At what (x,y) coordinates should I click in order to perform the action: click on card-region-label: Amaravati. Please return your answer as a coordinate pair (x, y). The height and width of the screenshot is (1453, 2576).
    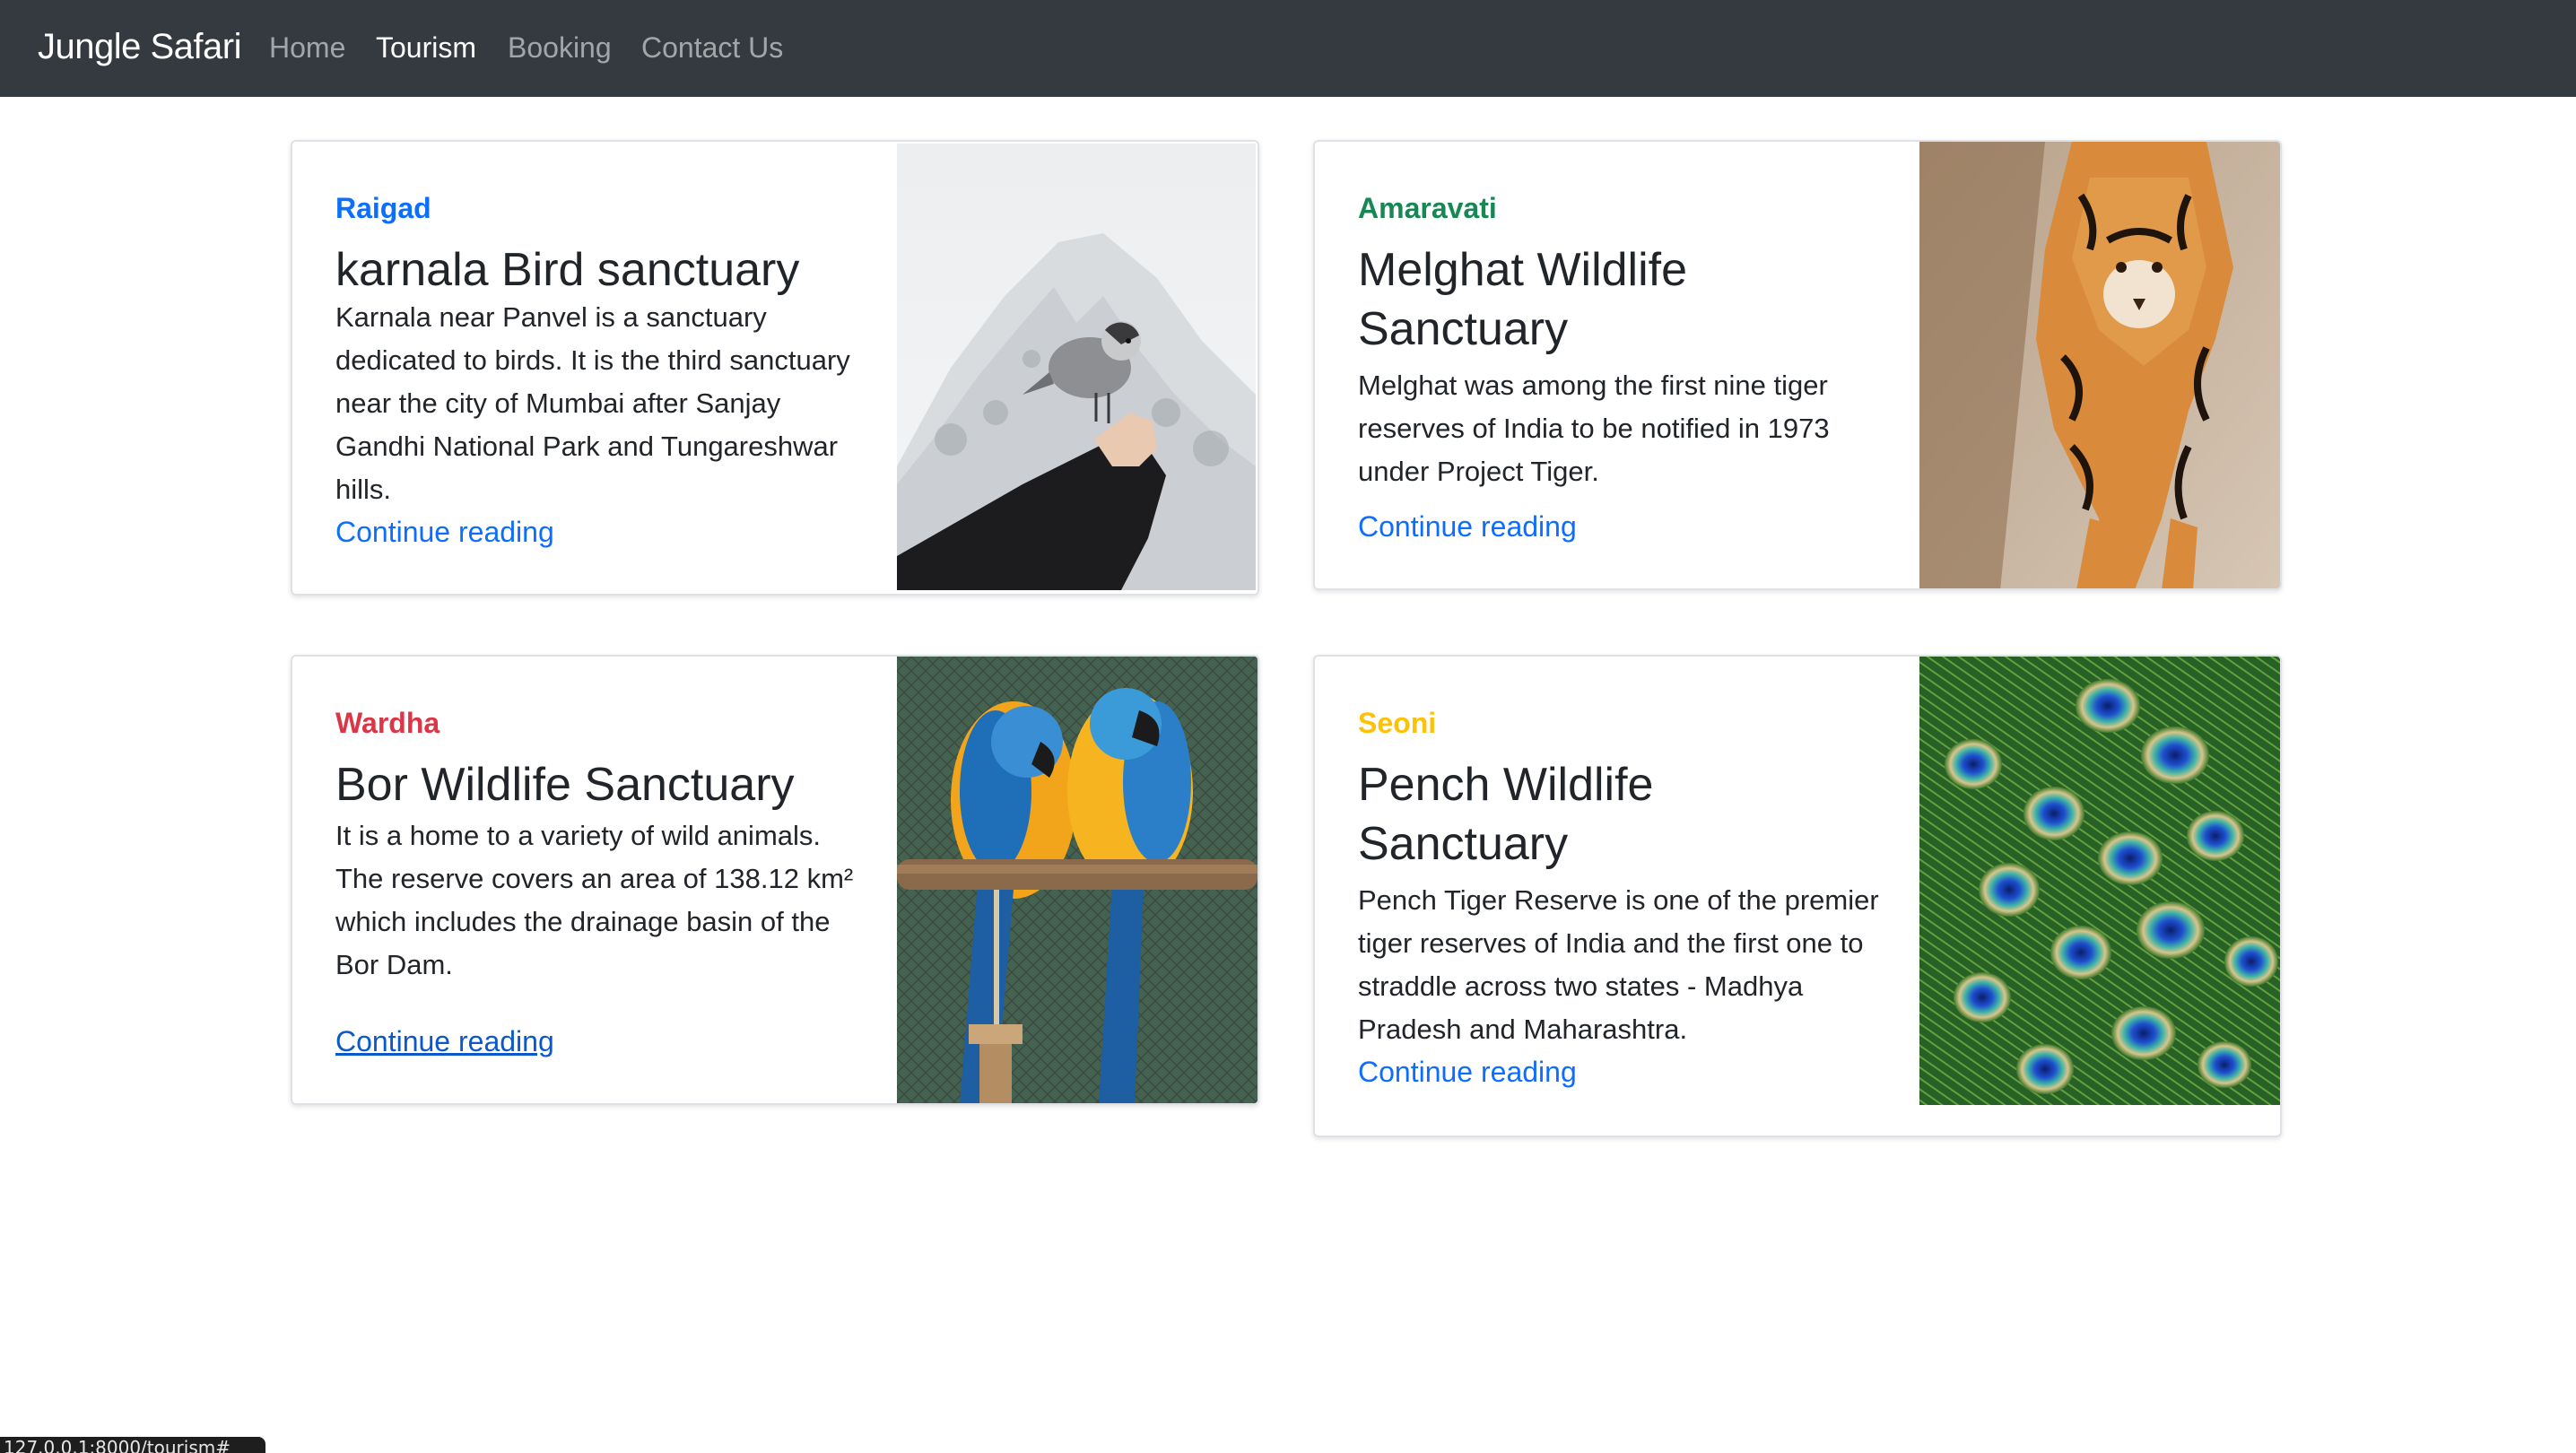
    Looking at the image, I should click on (1427, 208).